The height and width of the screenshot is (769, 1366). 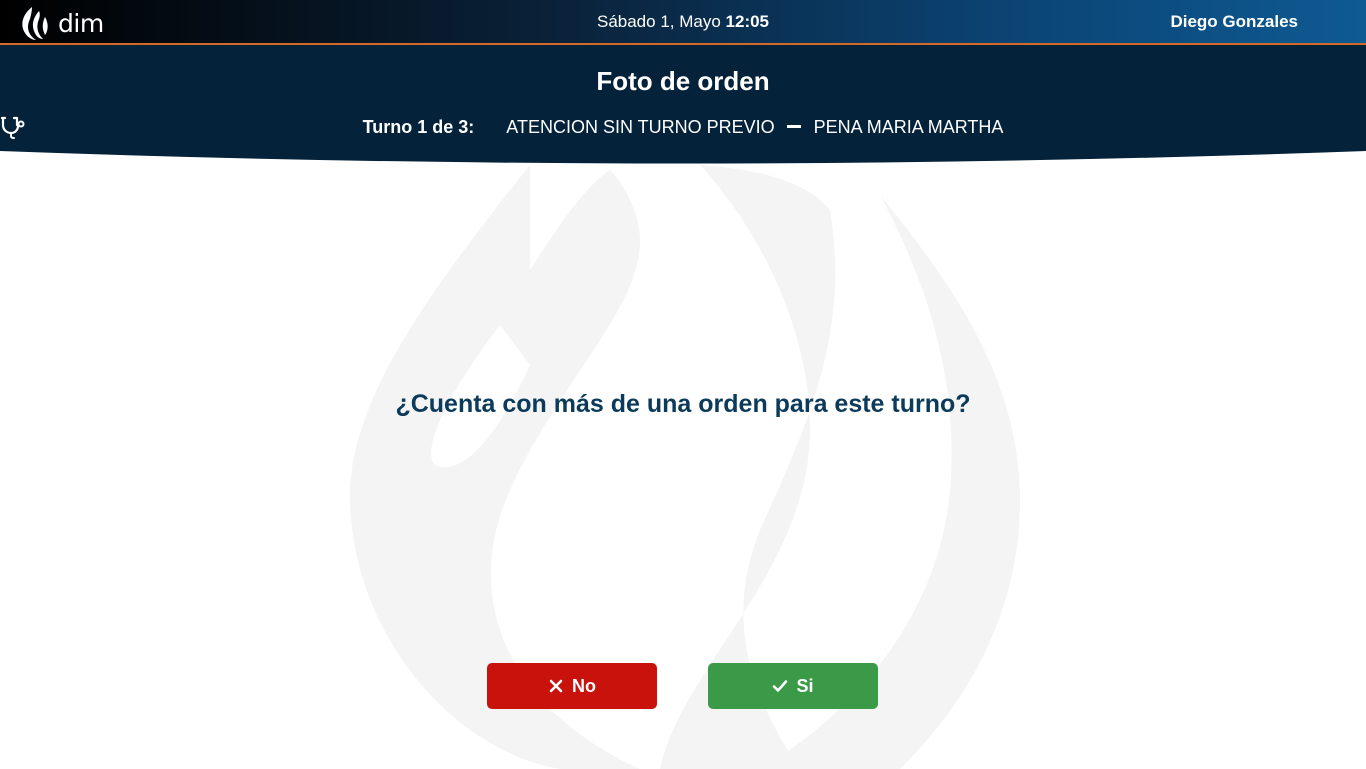 I want to click on top-bar: dim Sábado 1, Mayo 12:05 Diego Gonzales, so click(x=683, y=22).